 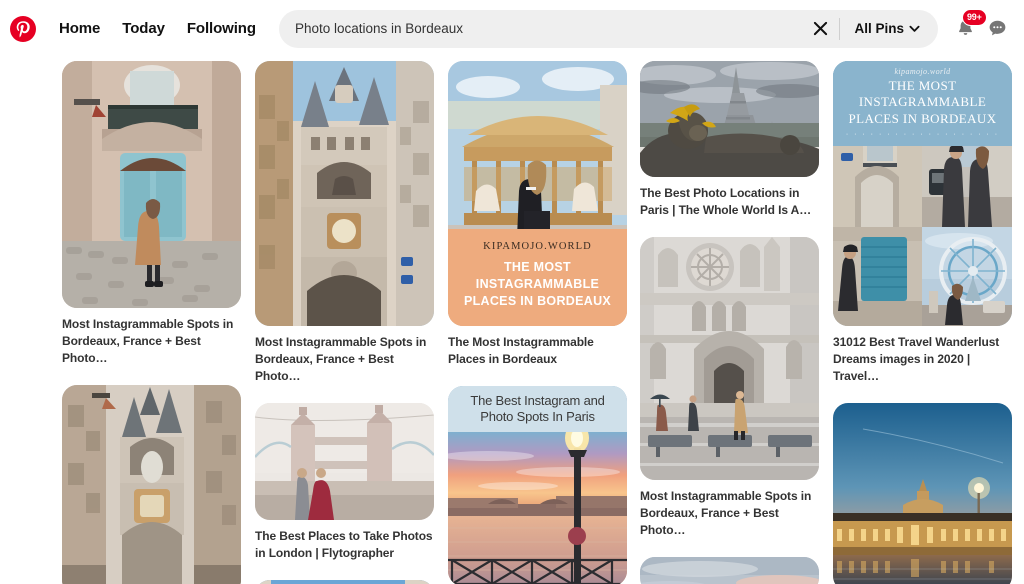 What do you see at coordinates (79, 28) in the screenshot?
I see `nav-link-home: Home` at bounding box center [79, 28].